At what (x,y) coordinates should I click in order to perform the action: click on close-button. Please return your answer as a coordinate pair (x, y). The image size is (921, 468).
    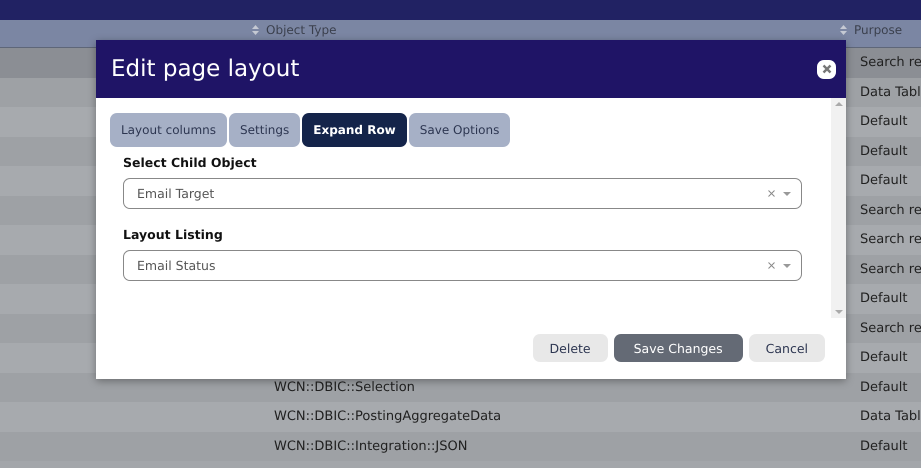
    Looking at the image, I should click on (826, 69).